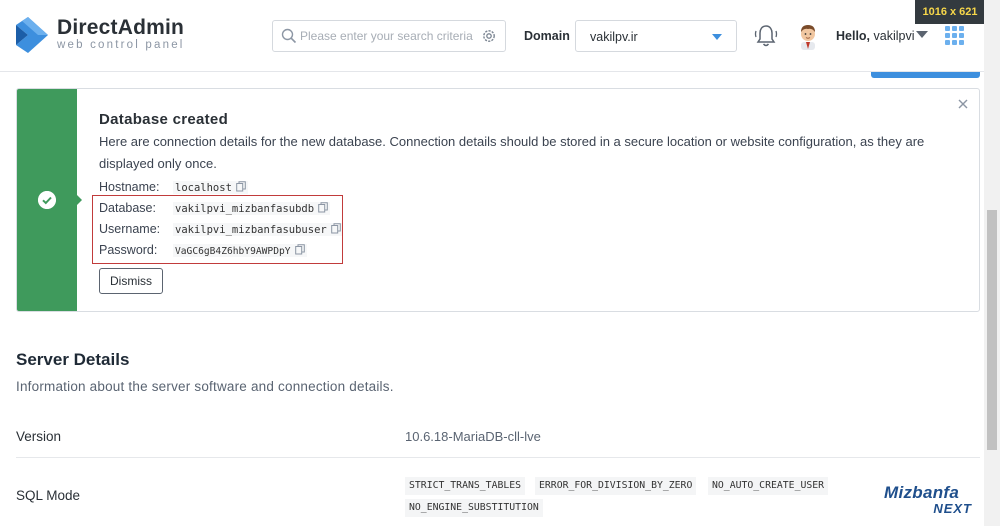 Image resolution: width=1000 pixels, height=526 pixels. Describe the element at coordinates (963, 104) in the screenshot. I see `close-icon` at that location.